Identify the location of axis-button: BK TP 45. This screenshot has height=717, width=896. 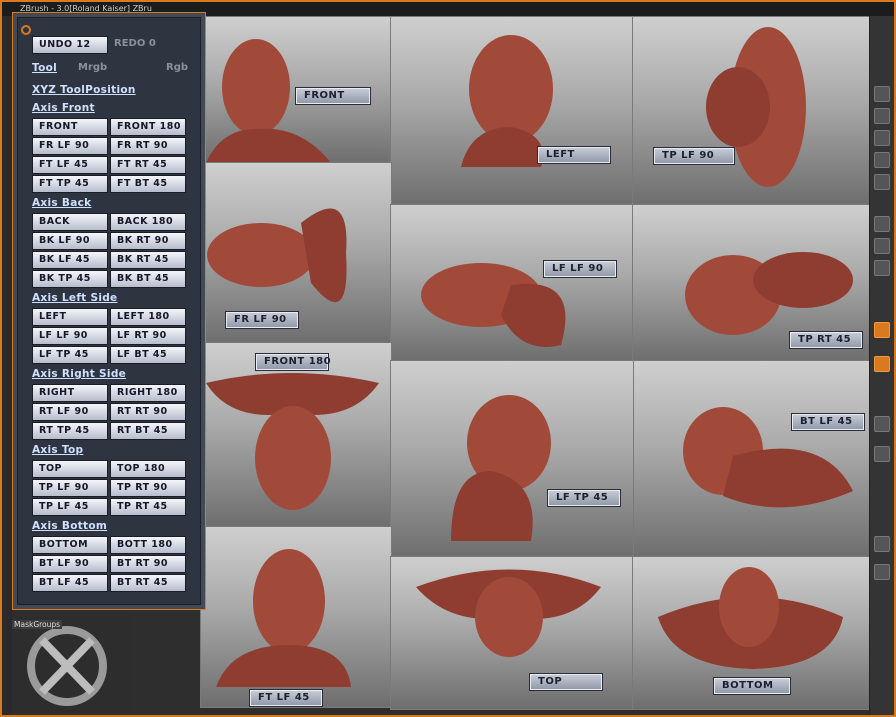
(70, 279).